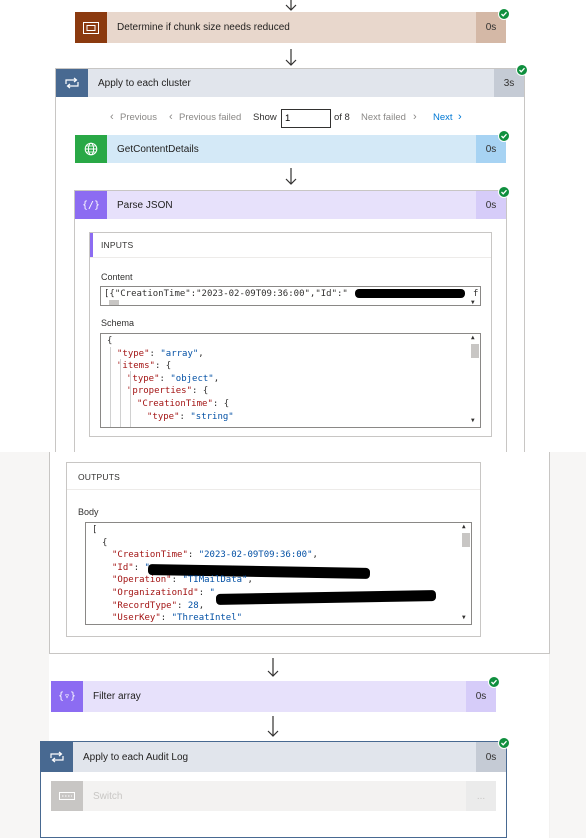 The height and width of the screenshot is (838, 586). What do you see at coordinates (144, 83) in the screenshot?
I see `action-title: Apply to each cluster` at bounding box center [144, 83].